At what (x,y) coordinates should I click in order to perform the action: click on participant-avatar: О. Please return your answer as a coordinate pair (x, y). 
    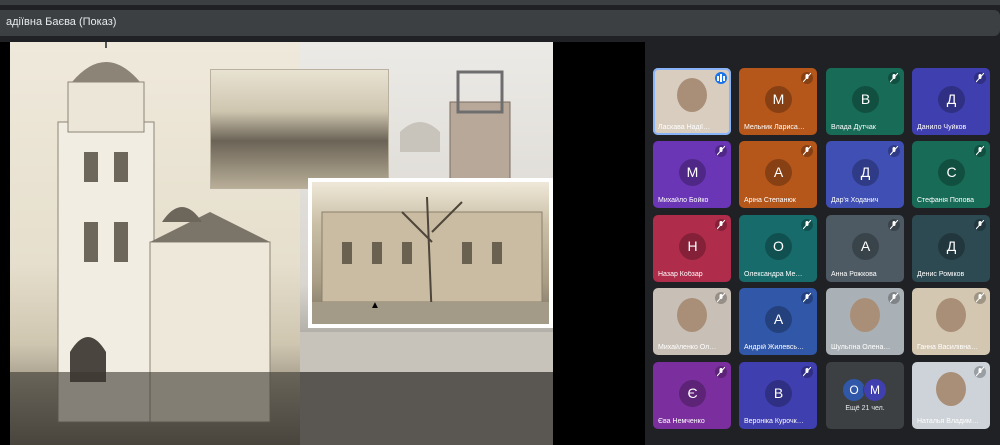
    Looking at the image, I should click on (778, 246).